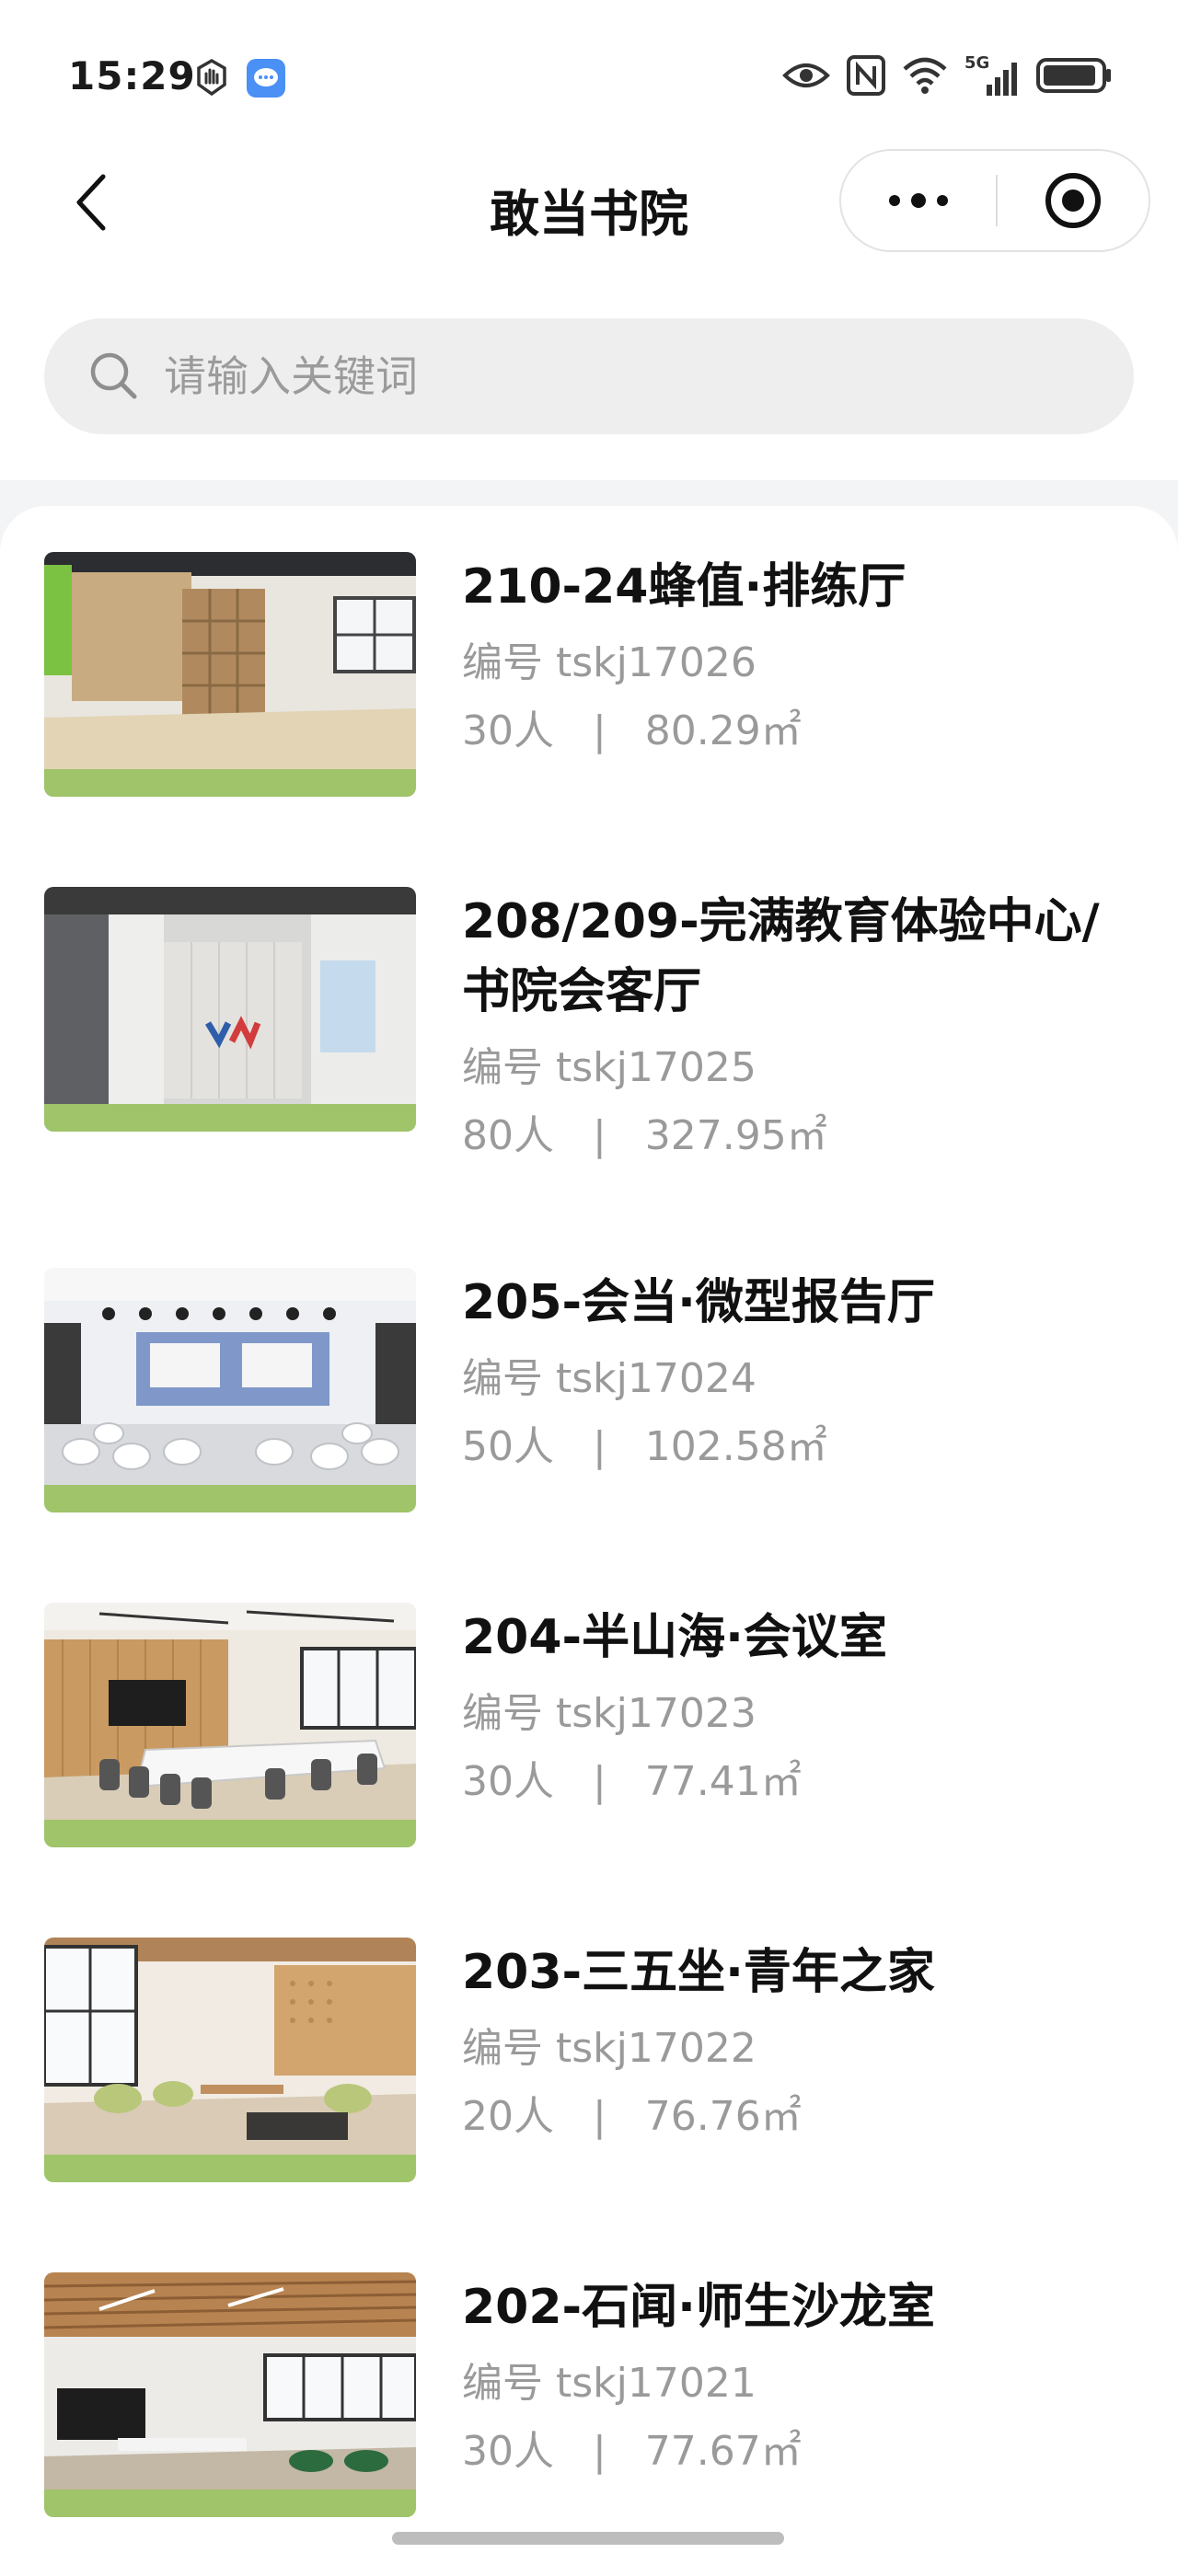 The height and width of the screenshot is (2576, 1178). What do you see at coordinates (674, 1637) in the screenshot?
I see `room-title: 204-半山海·会议室` at bounding box center [674, 1637].